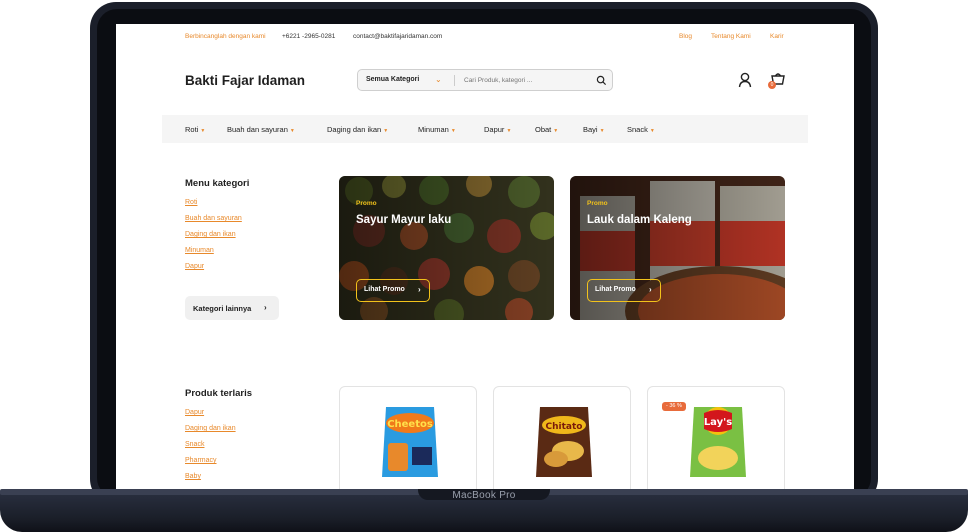  What do you see at coordinates (674, 406) in the screenshot?
I see `discount-badge: - 36 %` at bounding box center [674, 406].